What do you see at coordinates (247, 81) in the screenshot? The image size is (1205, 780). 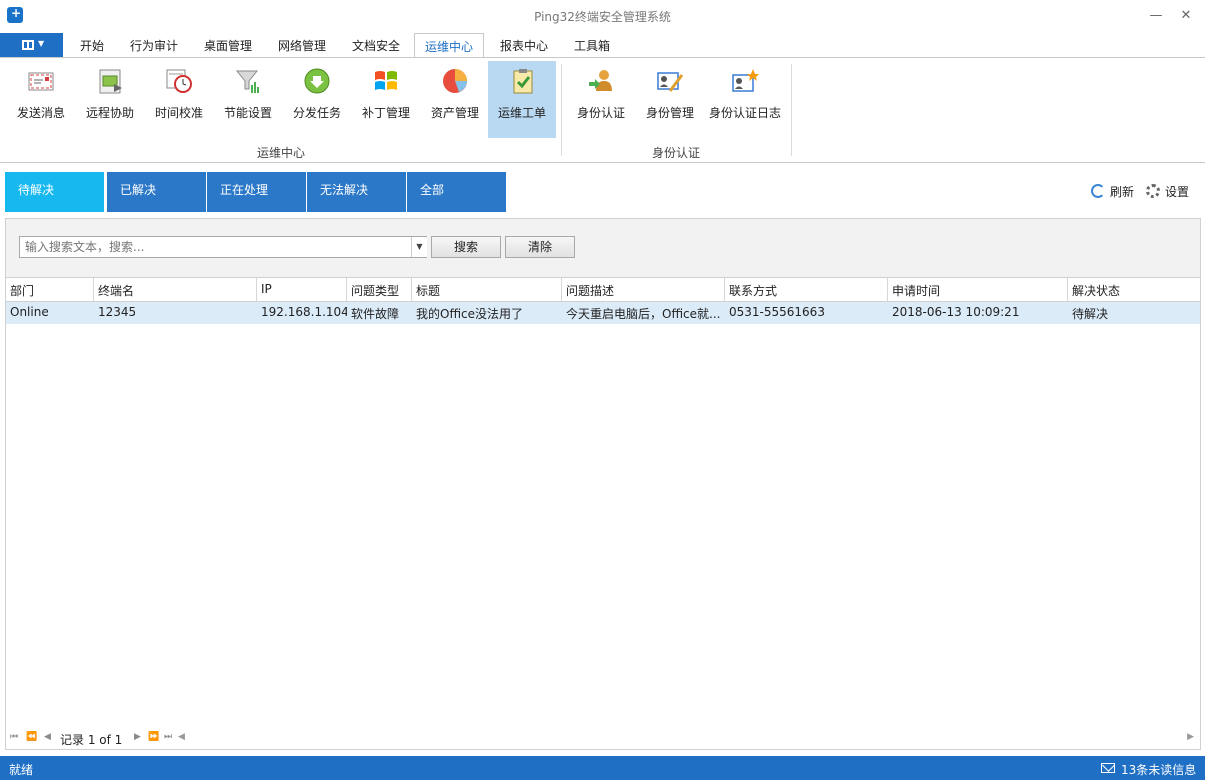 I see `funnel-chart-icon` at bounding box center [247, 81].